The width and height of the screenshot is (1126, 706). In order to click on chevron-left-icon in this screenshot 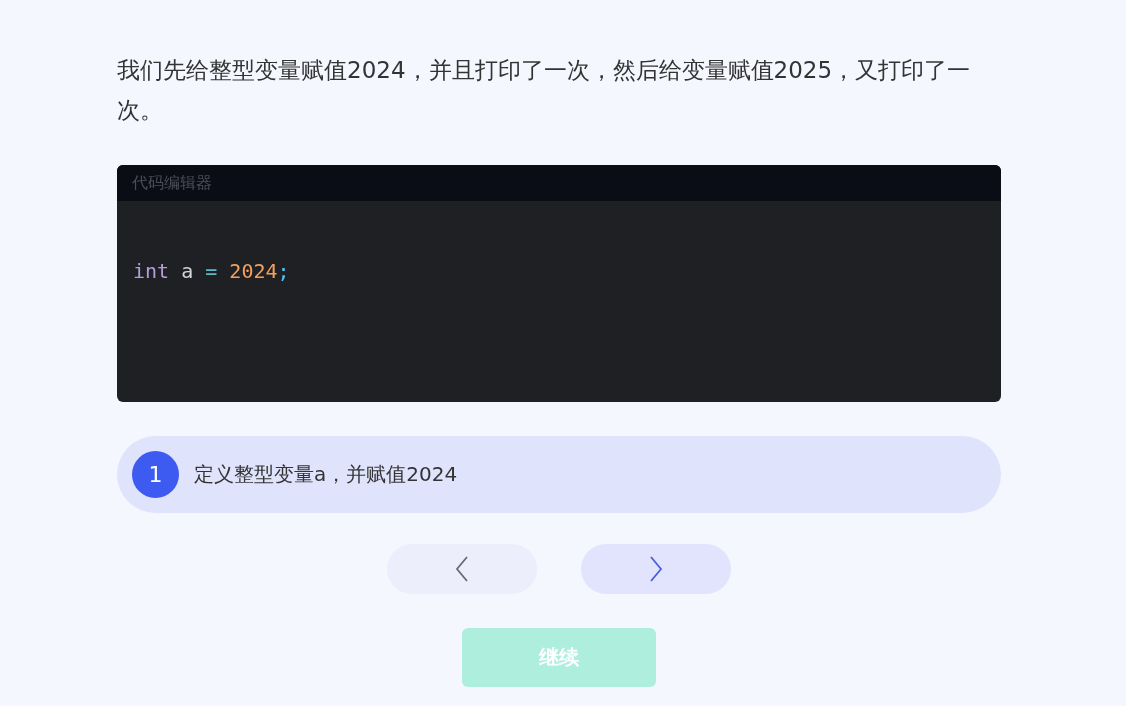, I will do `click(462, 569)`.